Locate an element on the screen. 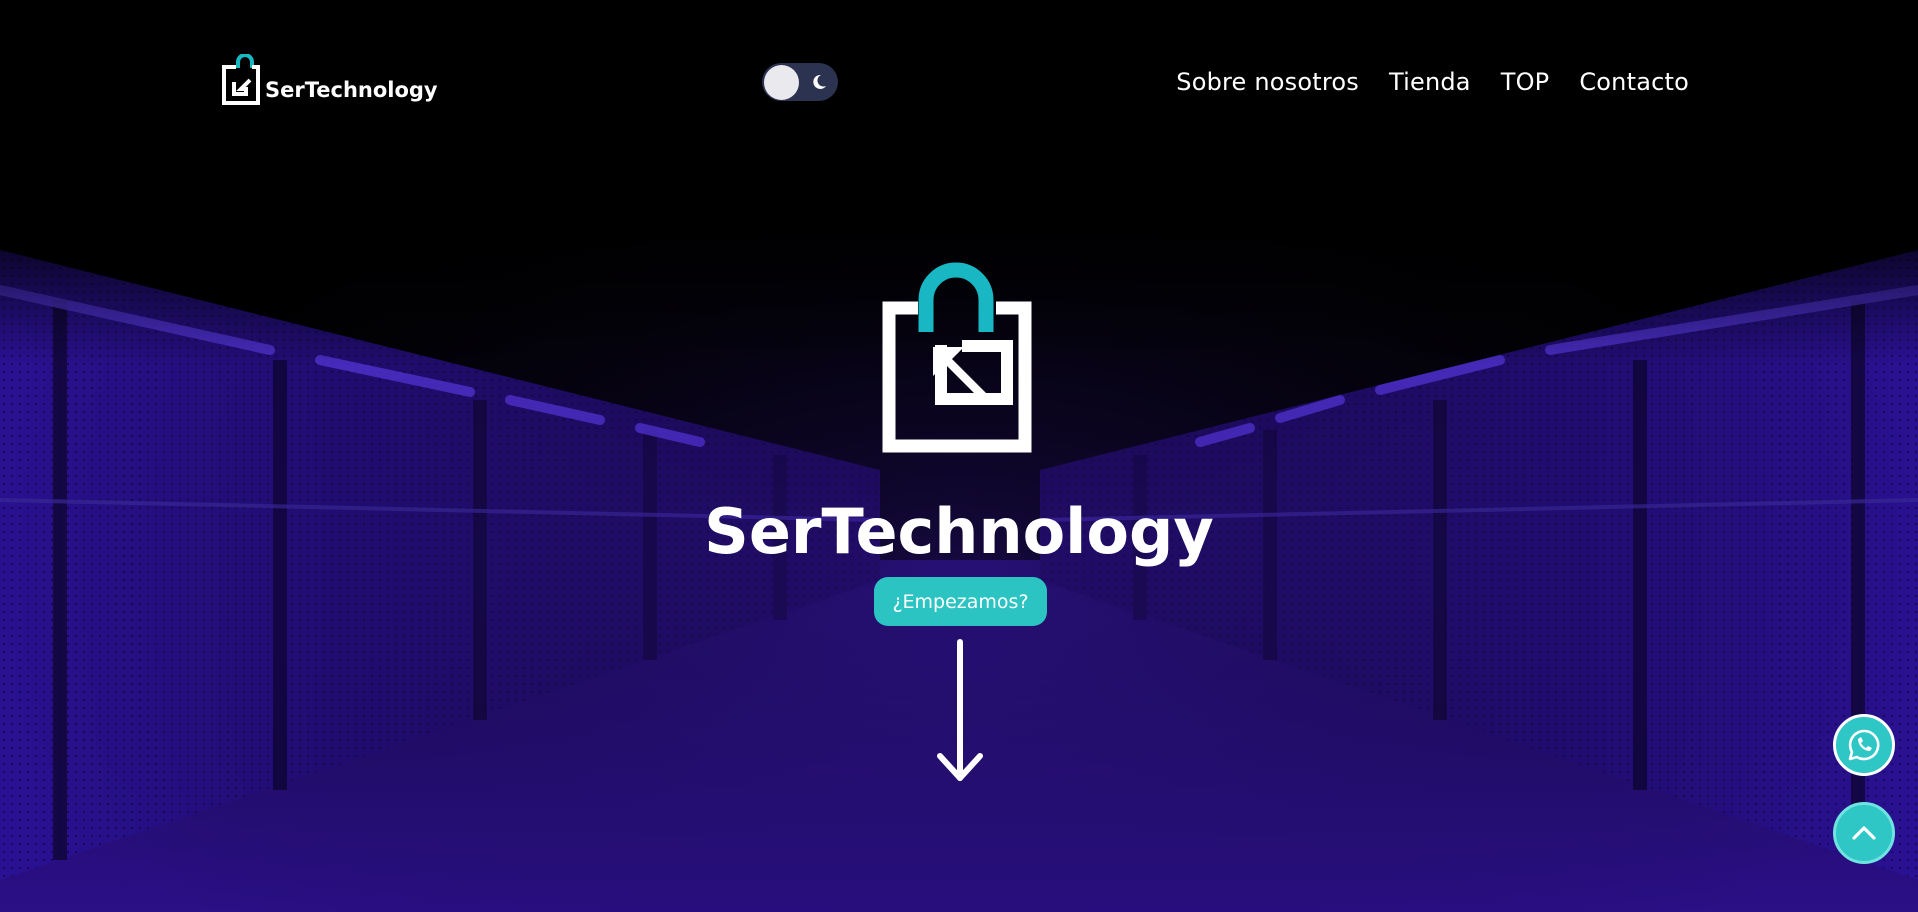  nav-link-contacto: Contacto is located at coordinates (1634, 82).